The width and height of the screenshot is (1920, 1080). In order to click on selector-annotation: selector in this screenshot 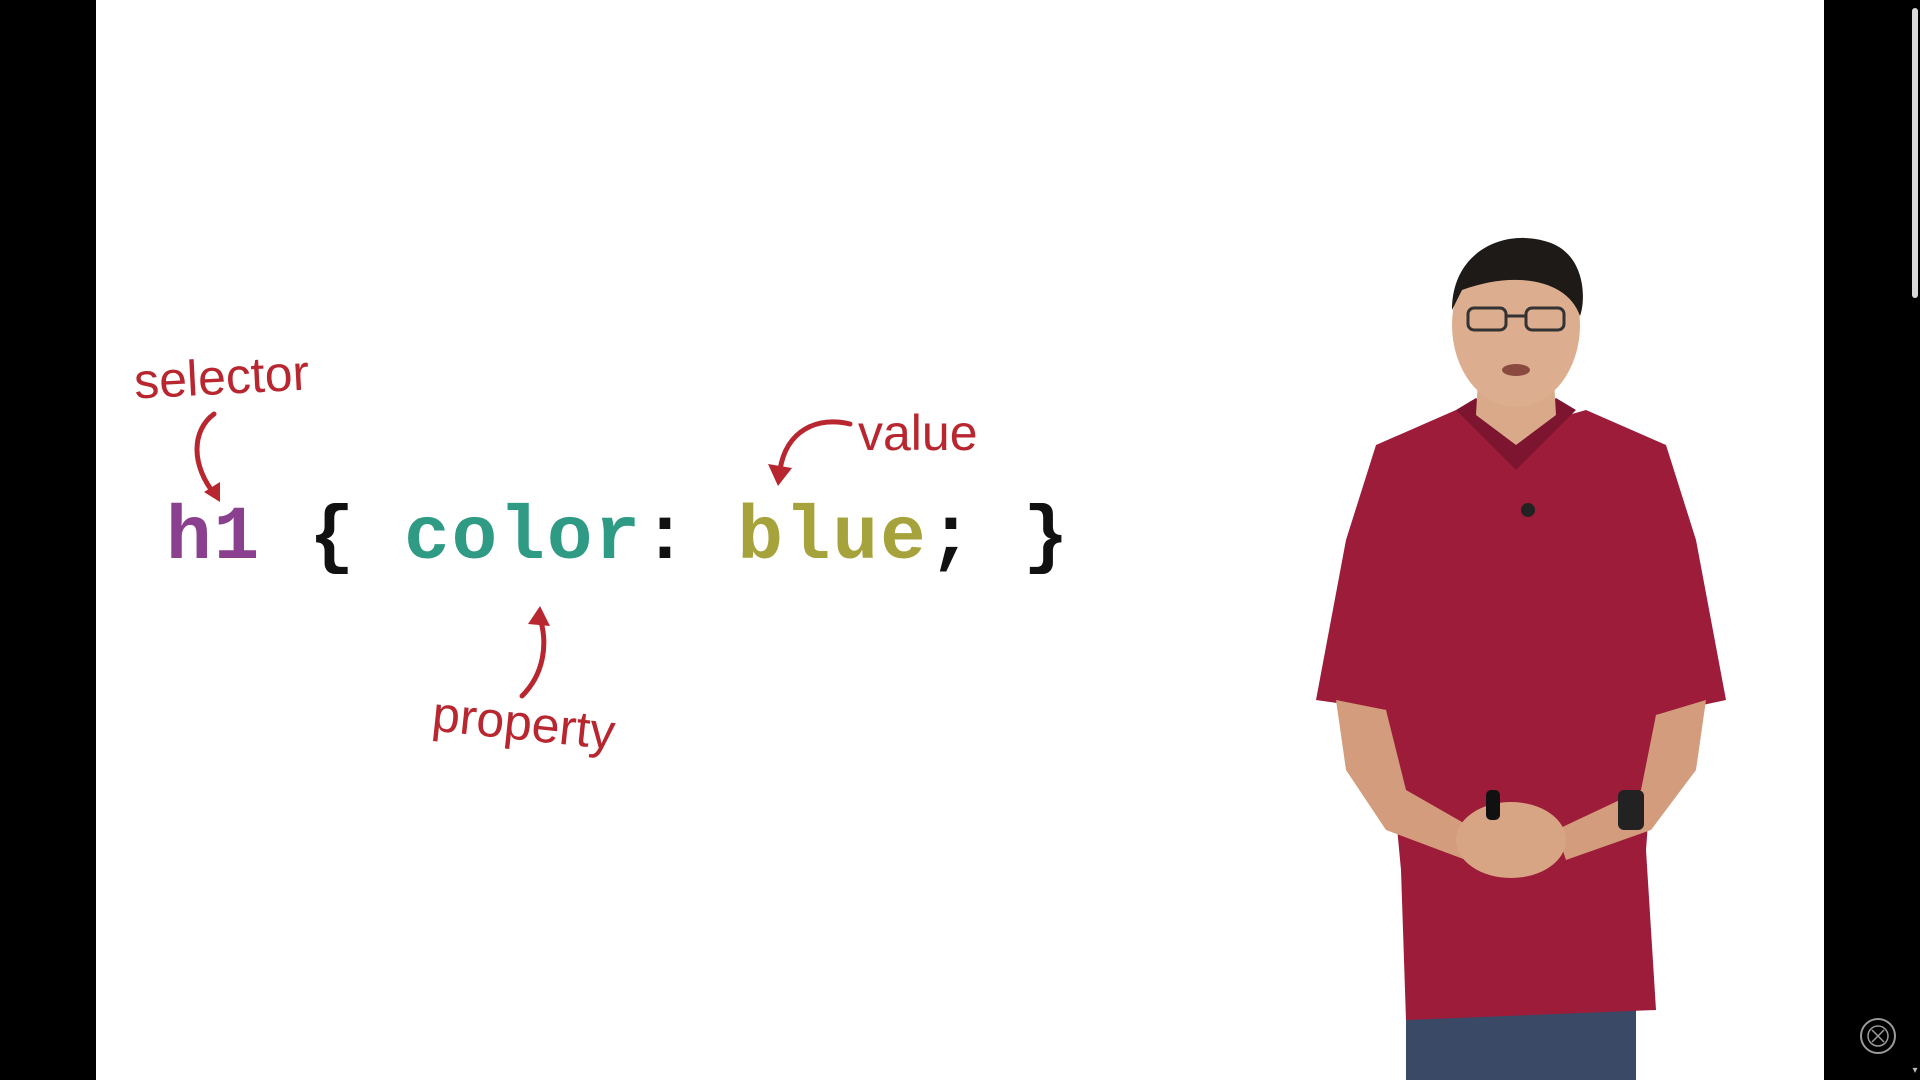, I will do `click(221, 377)`.